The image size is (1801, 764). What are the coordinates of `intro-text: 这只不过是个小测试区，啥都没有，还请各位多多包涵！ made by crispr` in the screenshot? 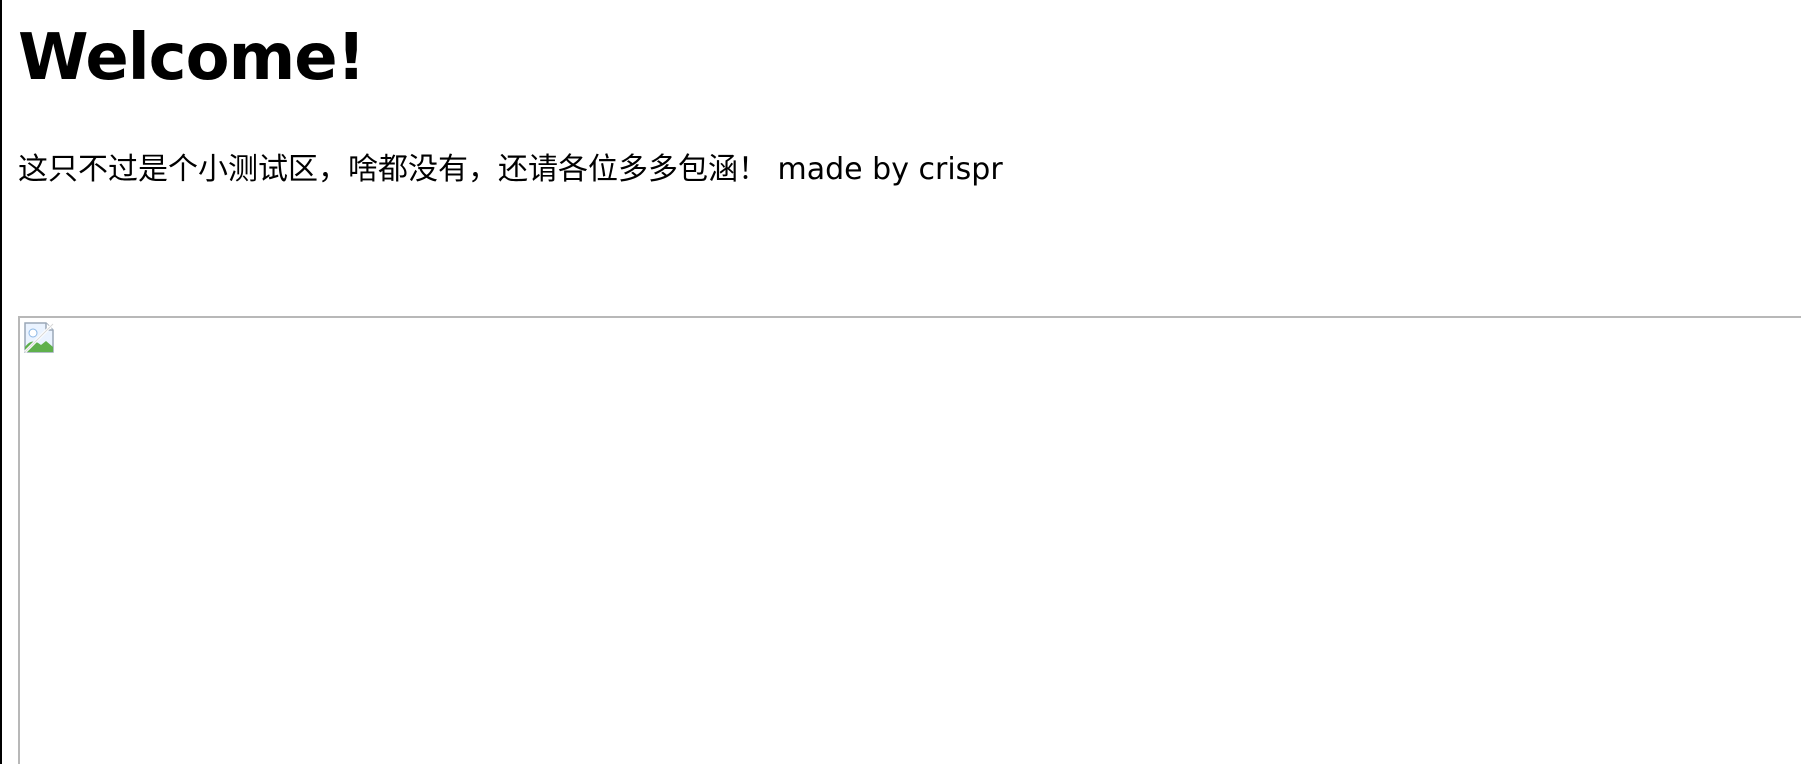 It's located at (510, 169).